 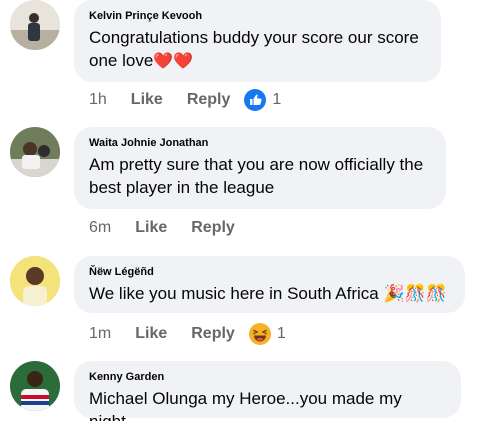 I want to click on comment-actions: 1h Like Reply 1, so click(x=185, y=100).